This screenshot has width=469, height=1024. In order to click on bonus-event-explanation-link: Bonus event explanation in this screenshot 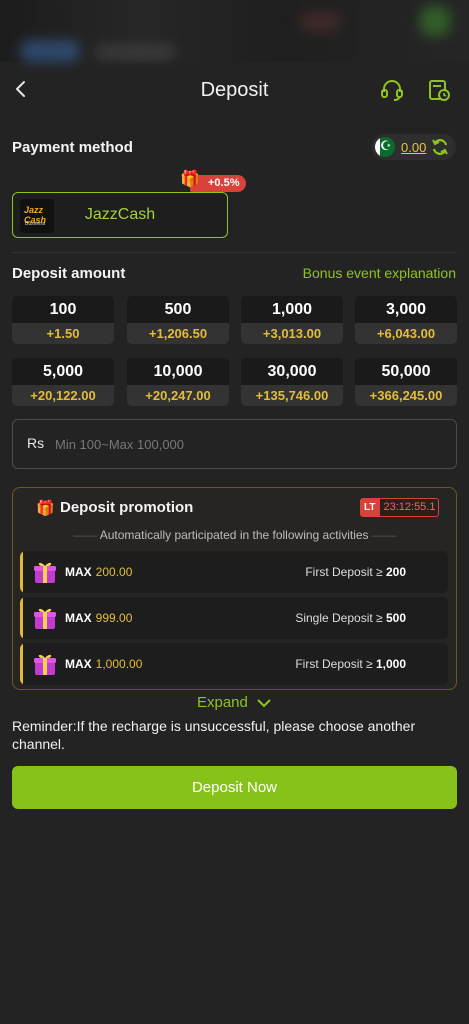, I will do `click(379, 273)`.